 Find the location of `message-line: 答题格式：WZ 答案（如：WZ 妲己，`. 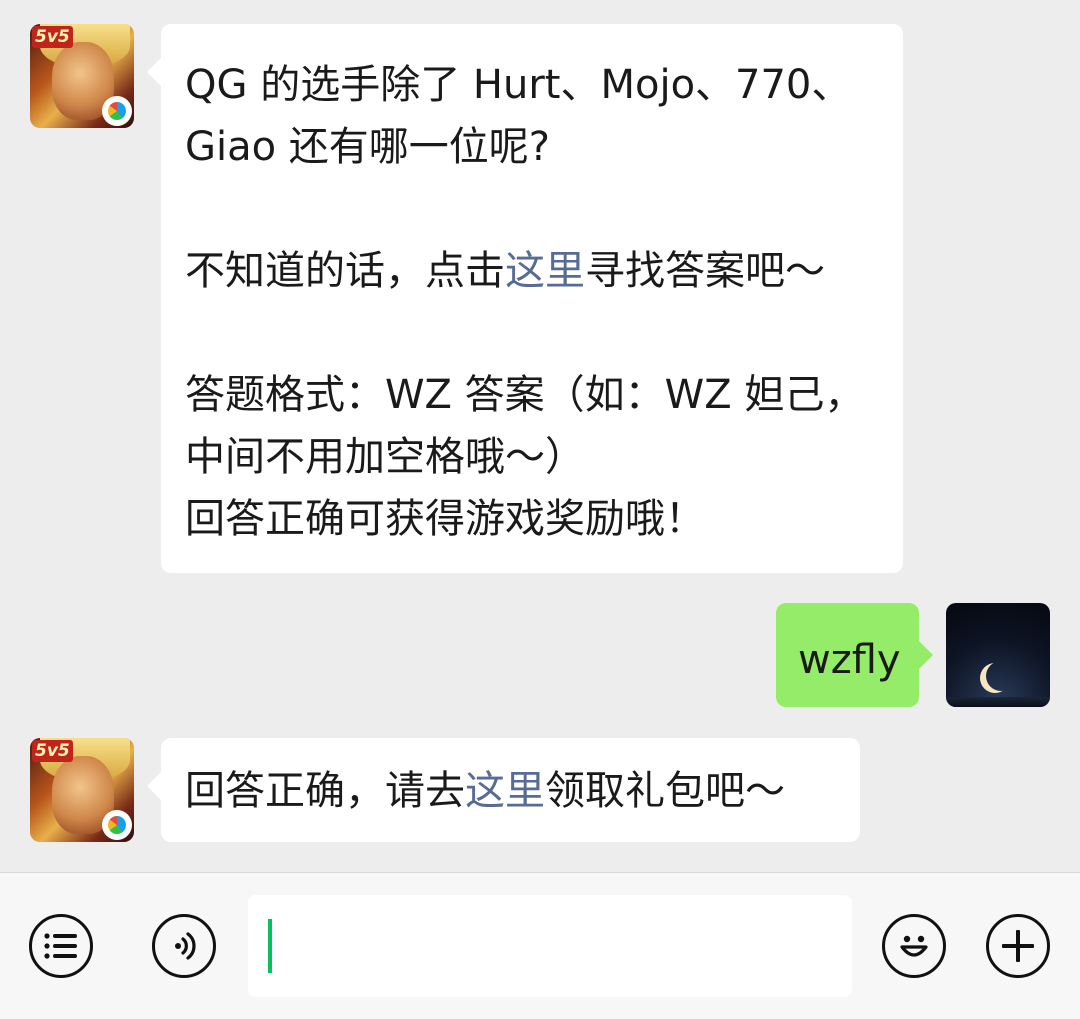

message-line: 答题格式：WZ 答案（如：WZ 妲己， is located at coordinates (525, 395).